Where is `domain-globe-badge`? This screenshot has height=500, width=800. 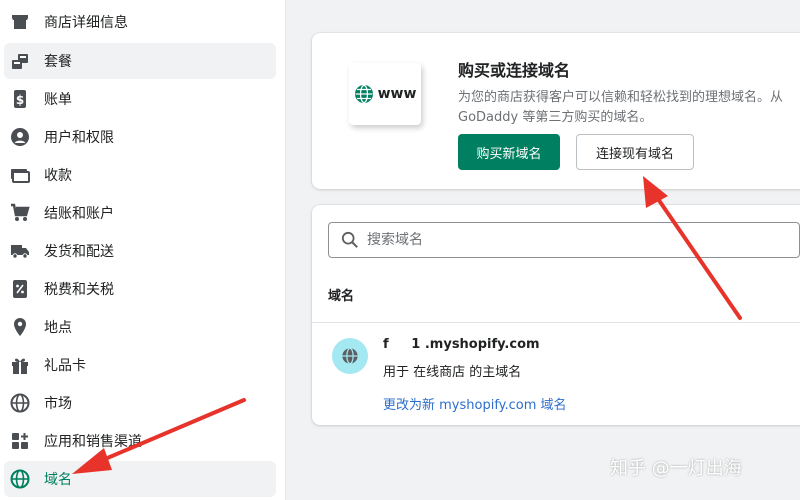
domain-globe-badge is located at coordinates (350, 356).